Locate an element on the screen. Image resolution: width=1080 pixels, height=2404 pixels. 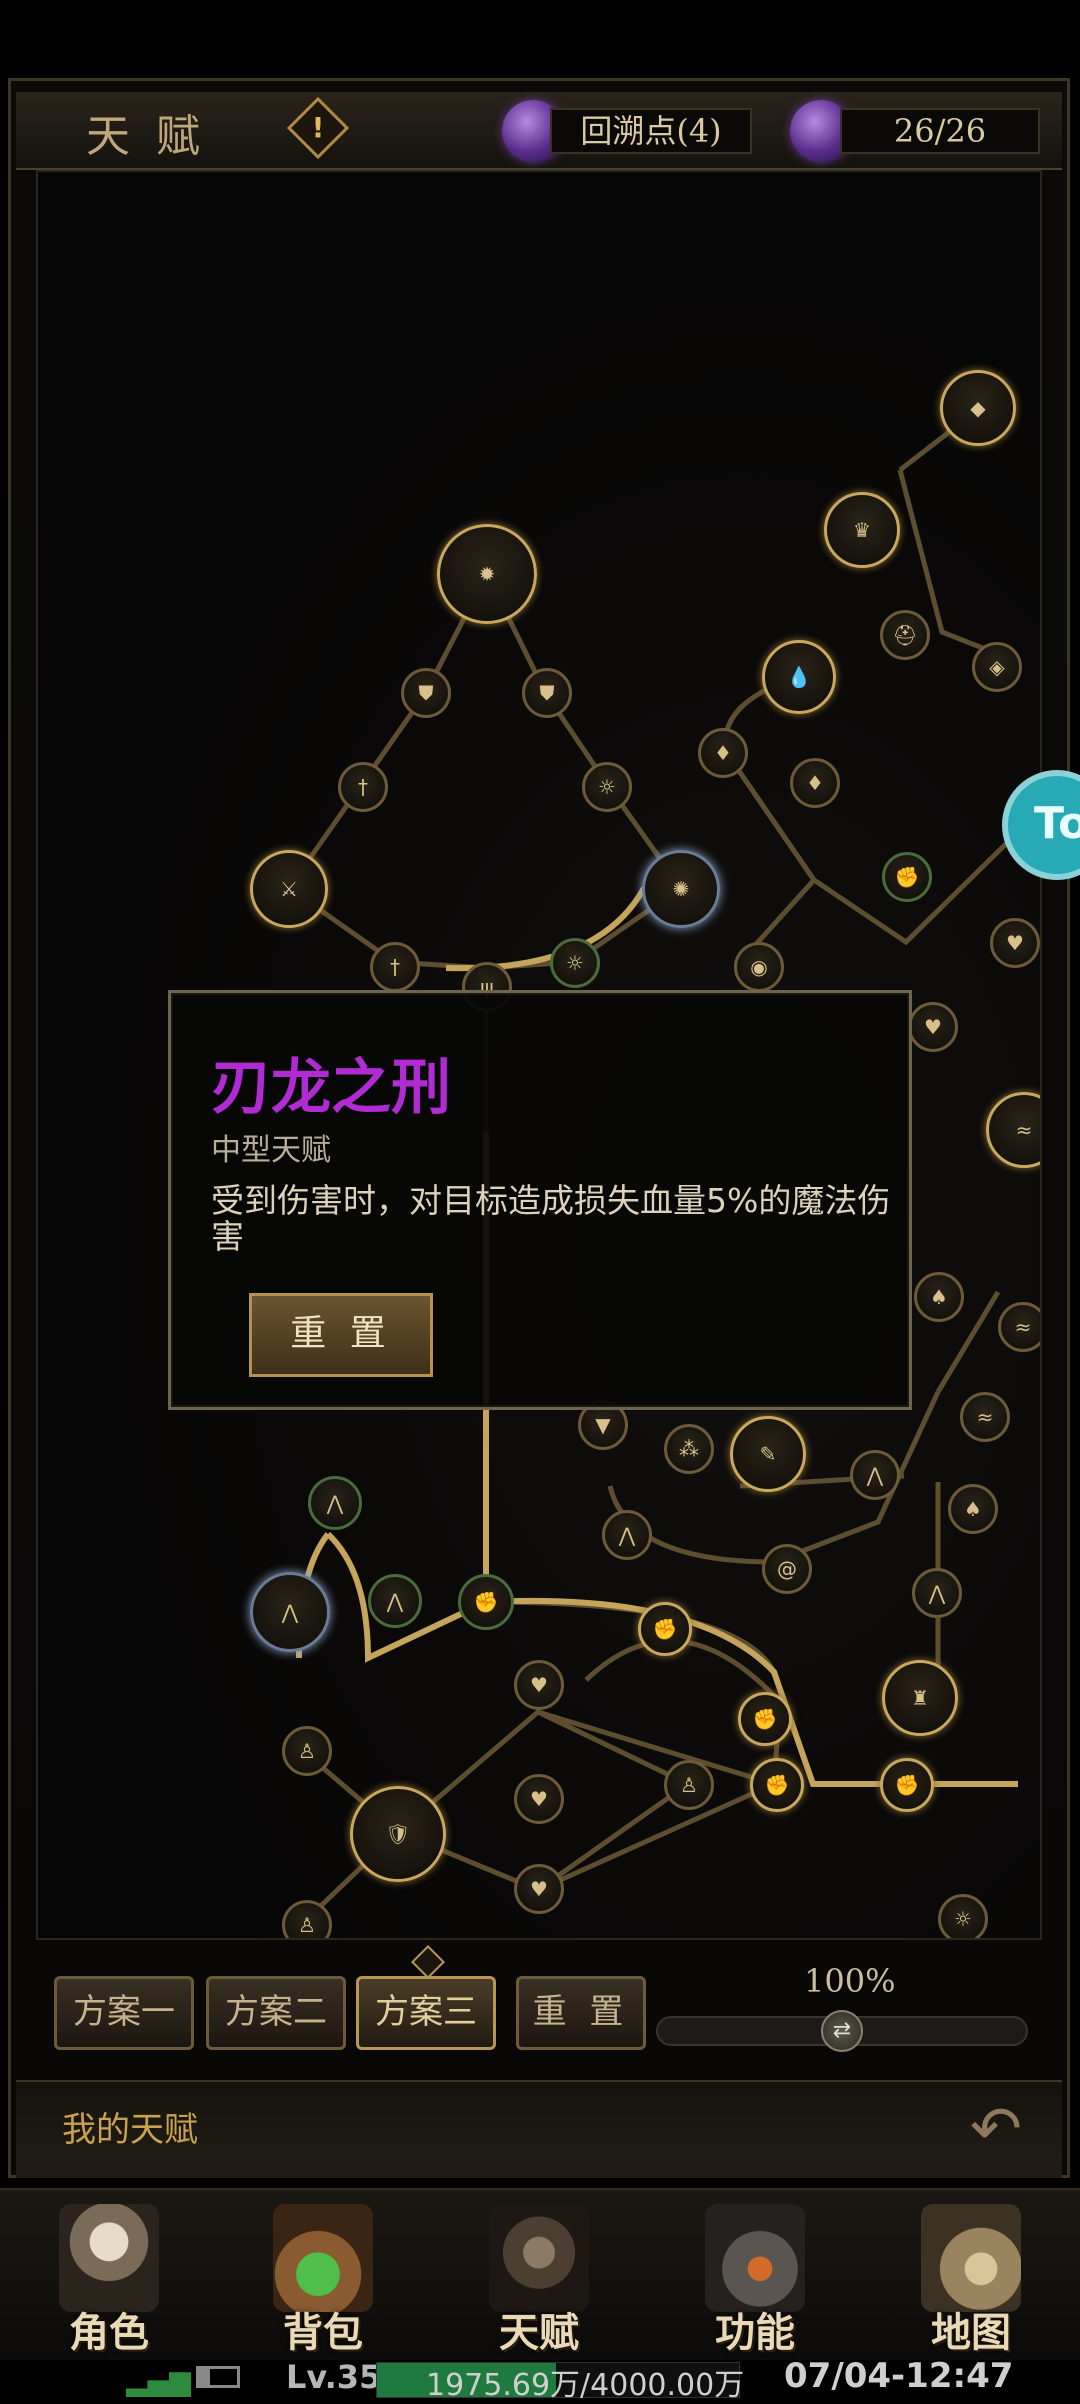
talent-points-counter: 26/26 is located at coordinates (940, 131).